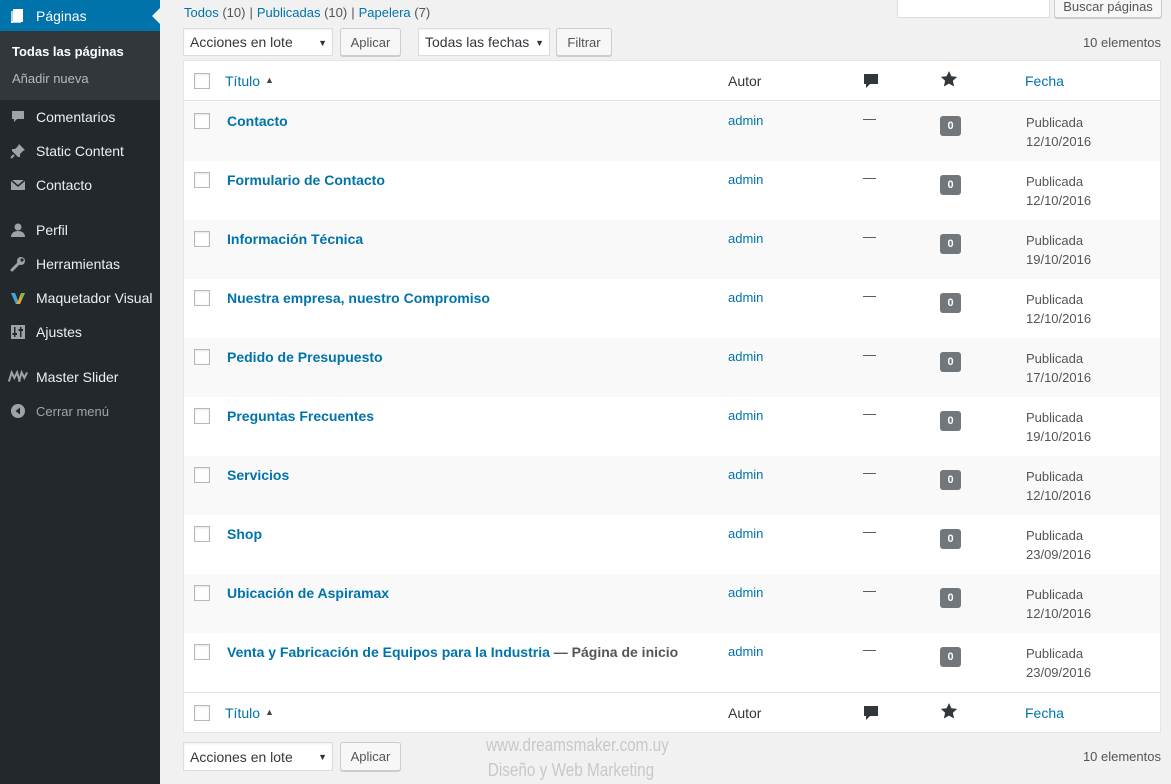 This screenshot has width=1171, height=784. I want to click on view-published-link: Publicadas (10), so click(302, 12).